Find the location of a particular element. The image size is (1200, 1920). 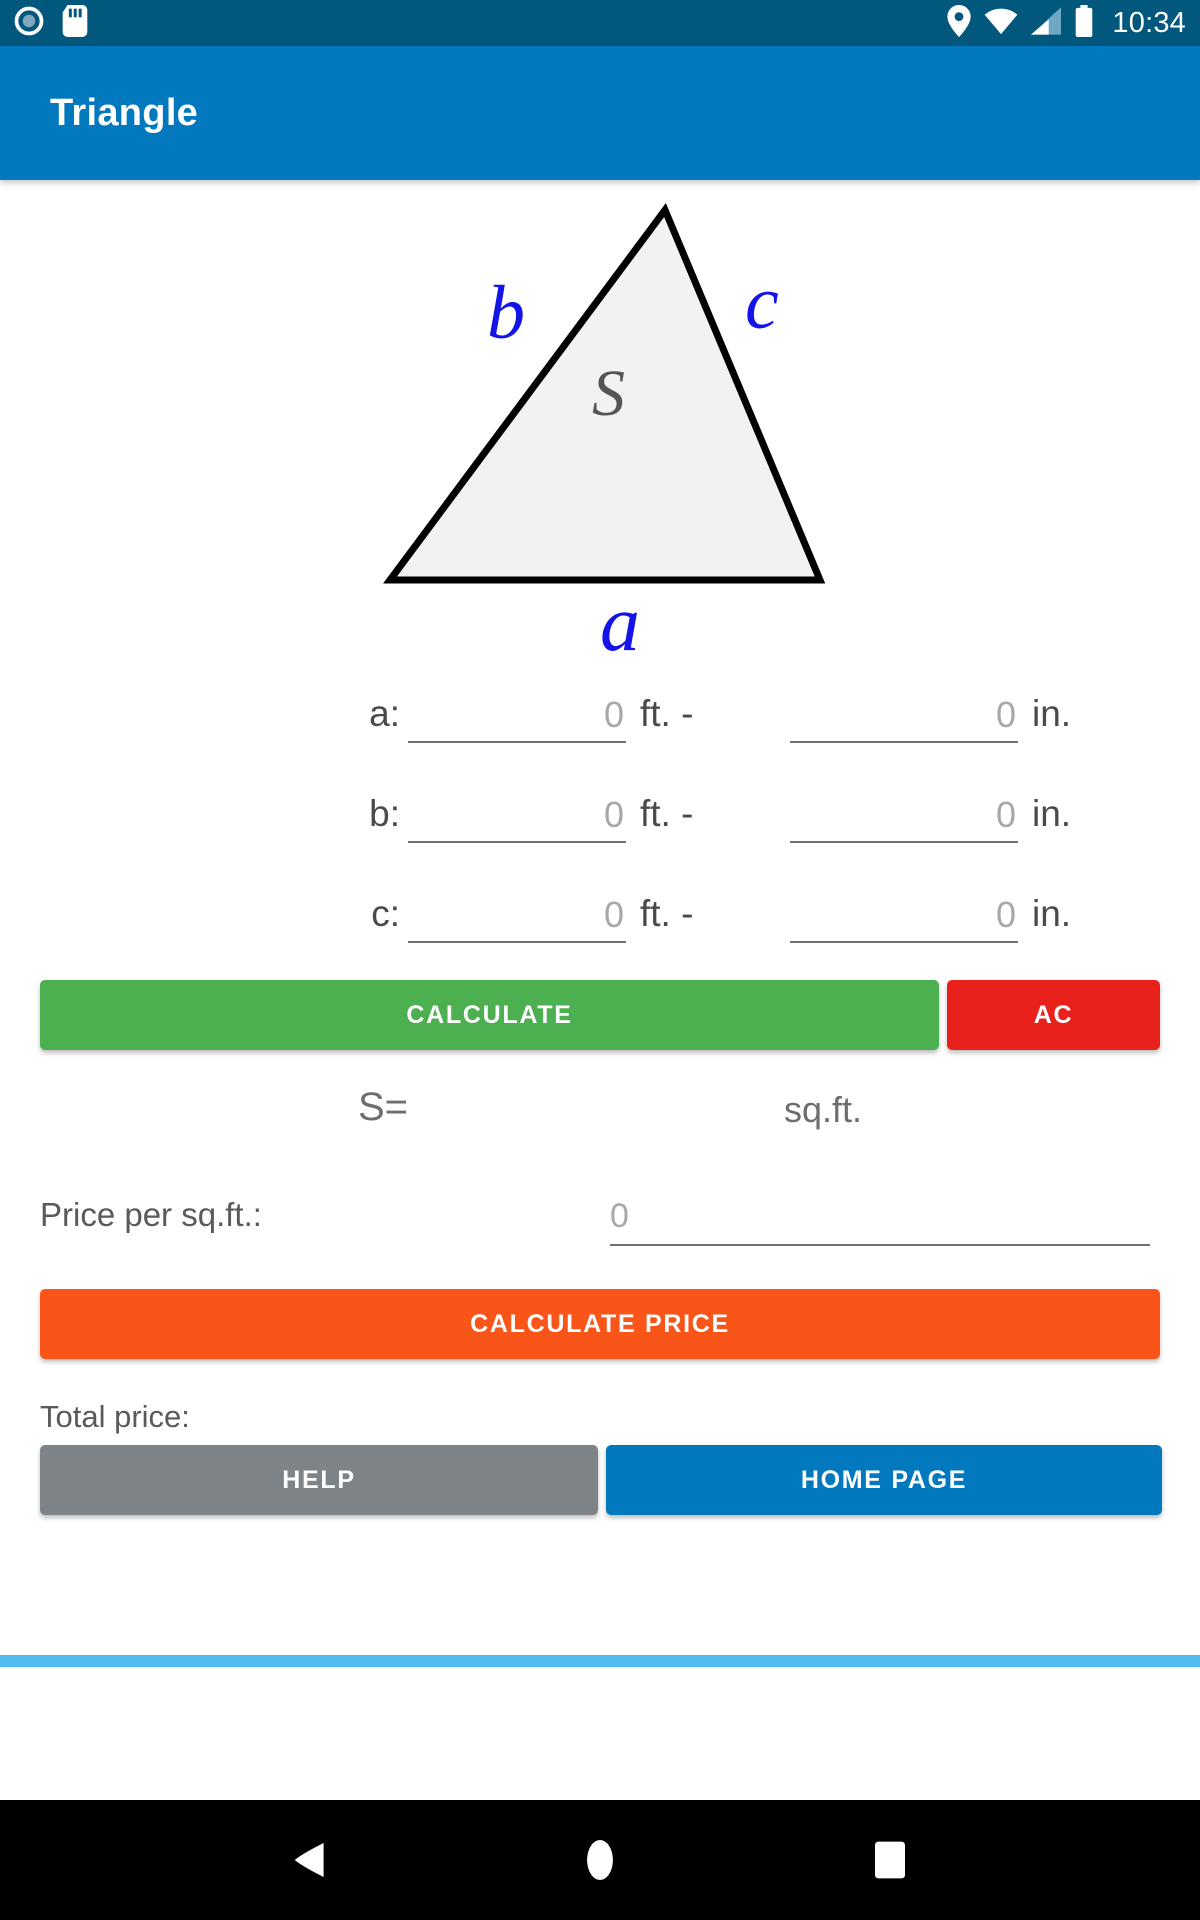

input-b-inches-unit: in. is located at coordinates (1052, 813).